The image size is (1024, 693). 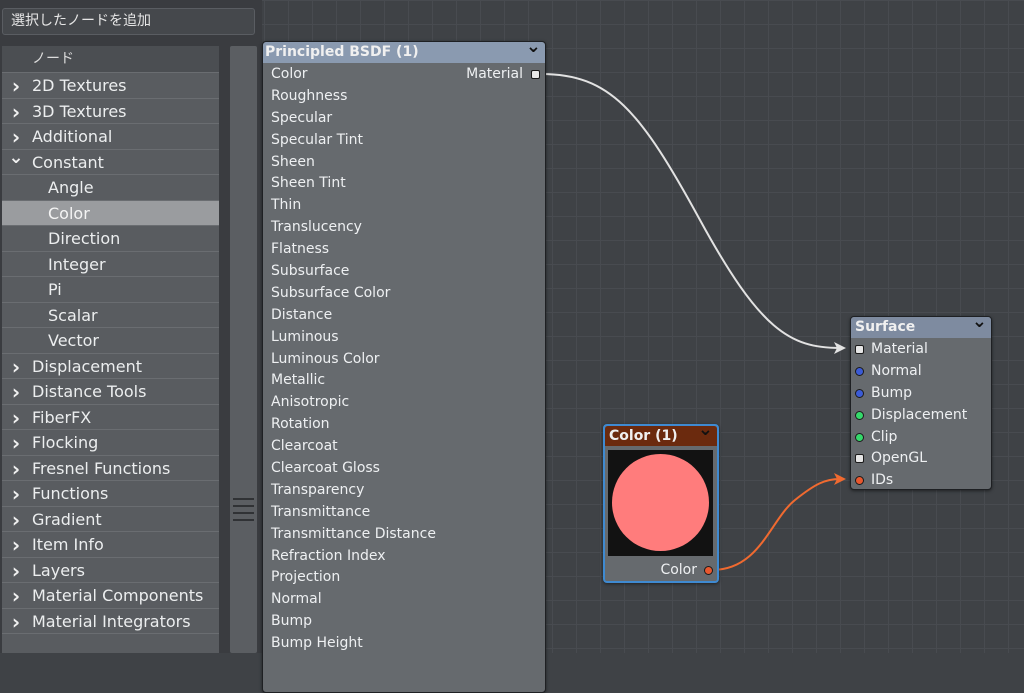 I want to click on surface-input-label: Clip, so click(x=884, y=436).